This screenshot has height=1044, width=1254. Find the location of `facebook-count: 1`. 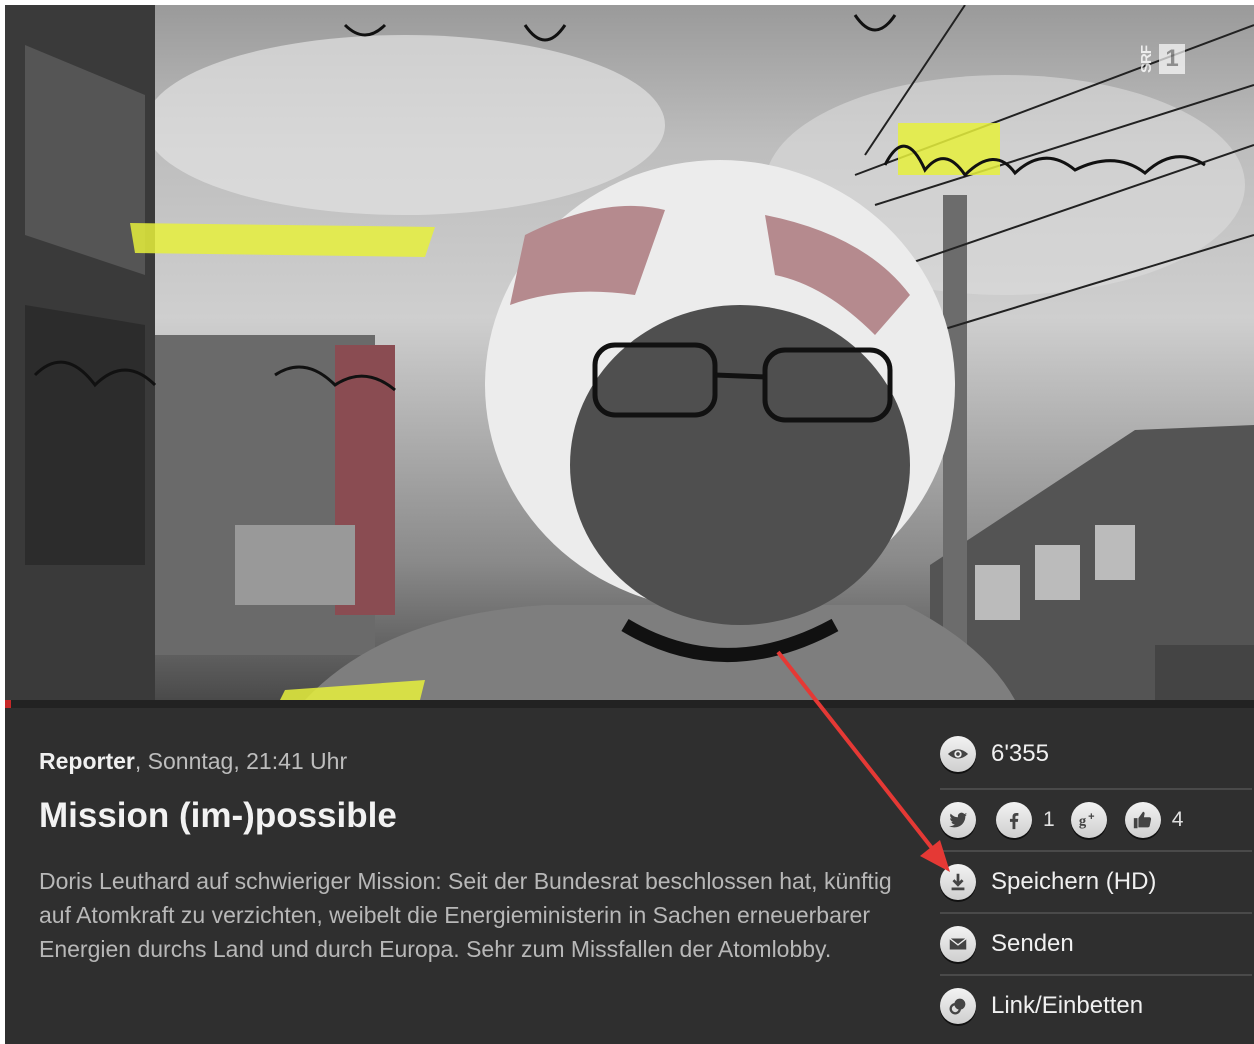

facebook-count: 1 is located at coordinates (1049, 819).